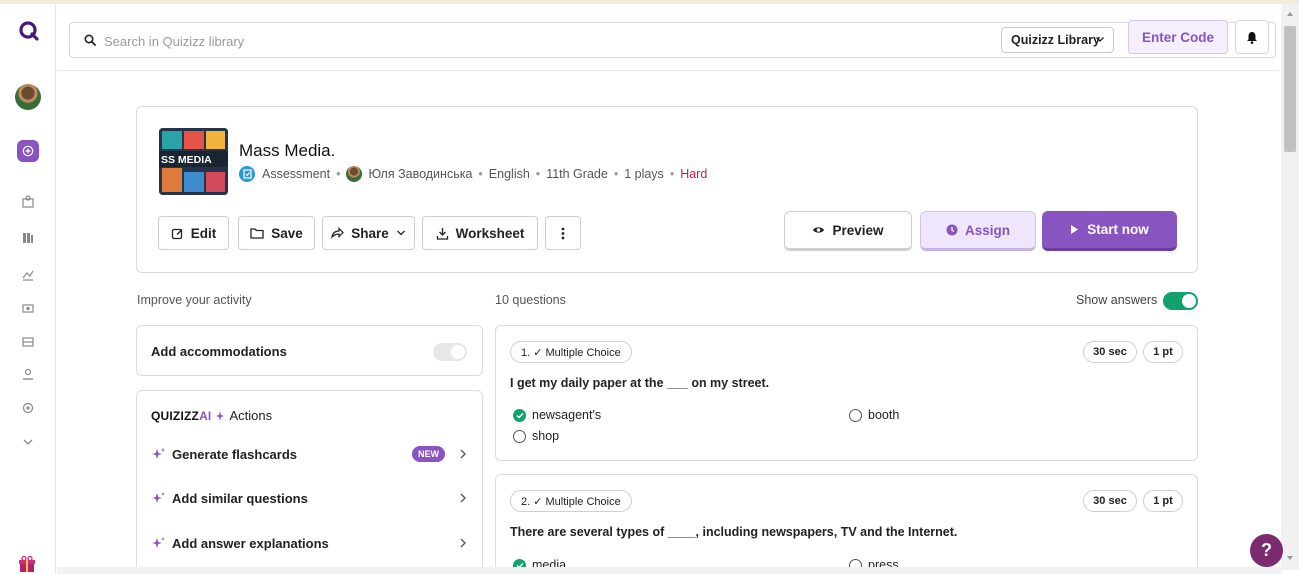 This screenshot has height=574, width=1299. I want to click on nav-reports-icon, so click(28, 274).